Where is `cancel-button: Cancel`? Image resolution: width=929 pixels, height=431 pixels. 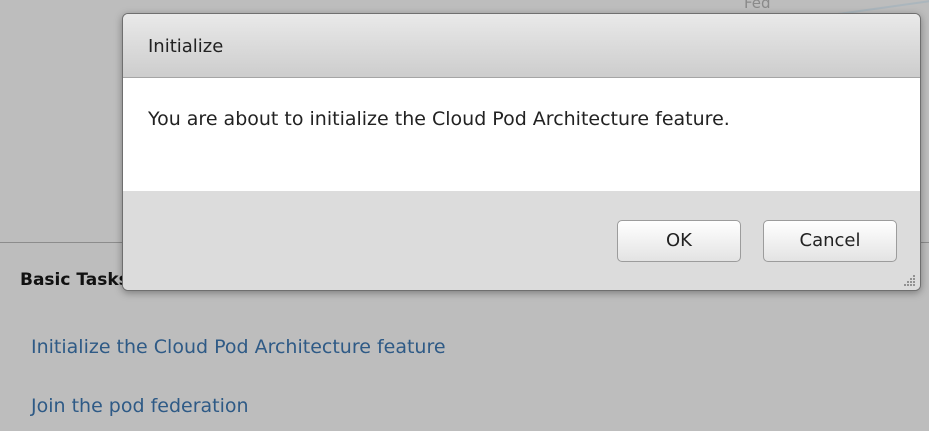
cancel-button: Cancel is located at coordinates (830, 241).